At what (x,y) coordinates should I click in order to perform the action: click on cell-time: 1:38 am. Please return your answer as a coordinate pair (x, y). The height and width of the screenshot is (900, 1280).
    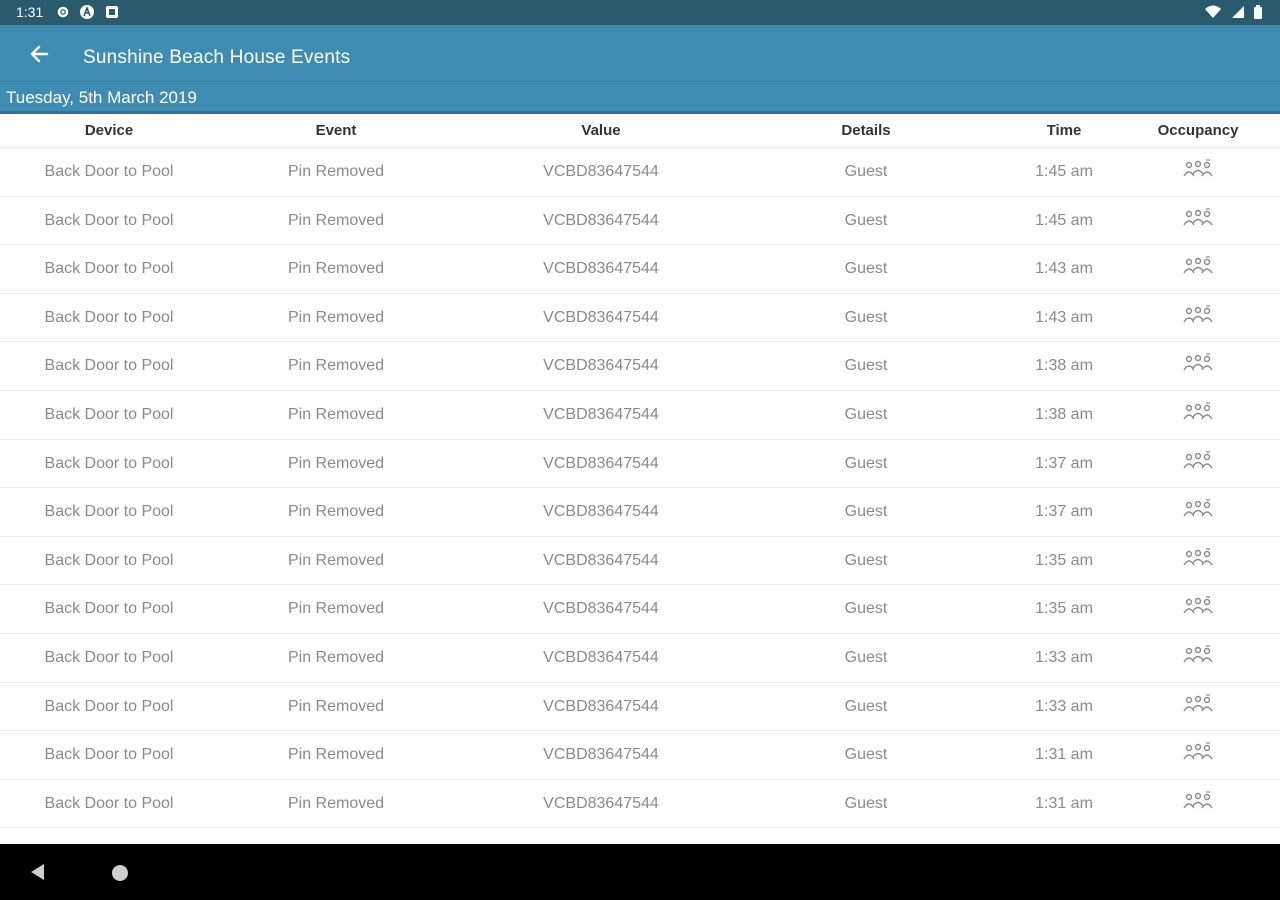
    Looking at the image, I should click on (1064, 366).